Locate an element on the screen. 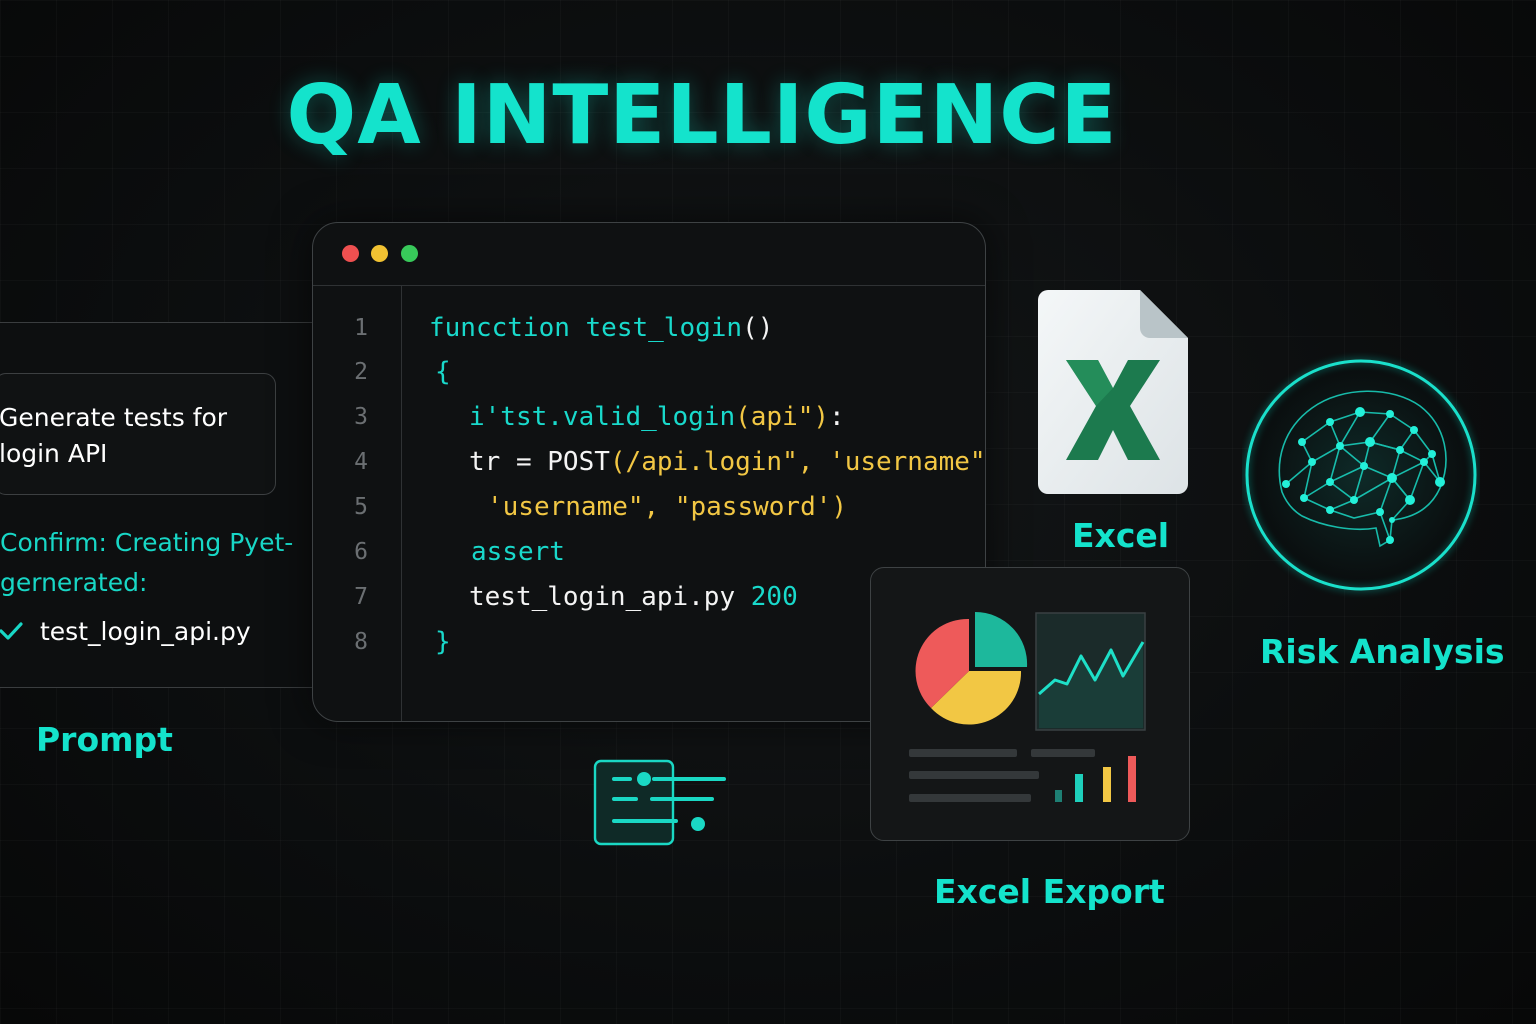  page-title: QA INTELLIGENCE is located at coordinates (702, 115).